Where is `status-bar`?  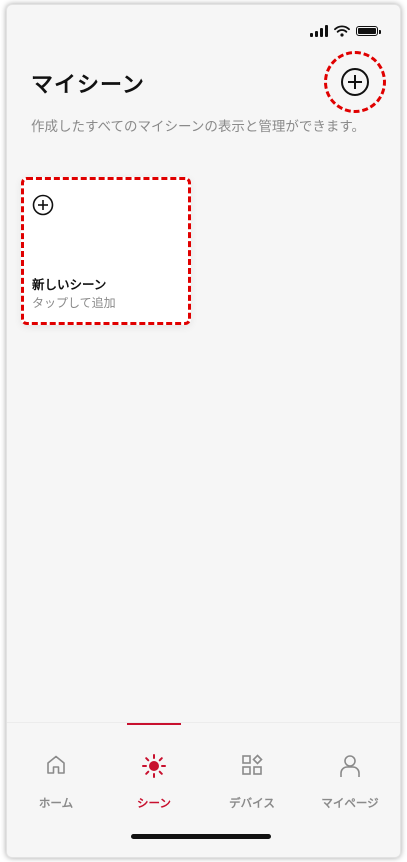 status-bar is located at coordinates (345, 31).